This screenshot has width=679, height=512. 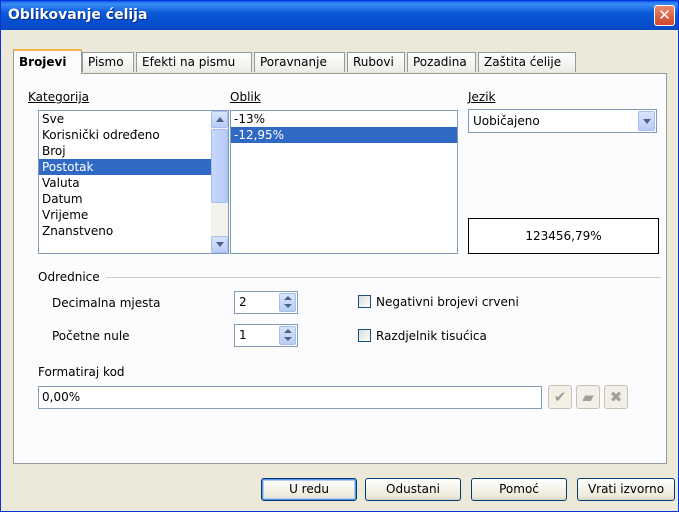 I want to click on close-button: ✕, so click(x=664, y=15).